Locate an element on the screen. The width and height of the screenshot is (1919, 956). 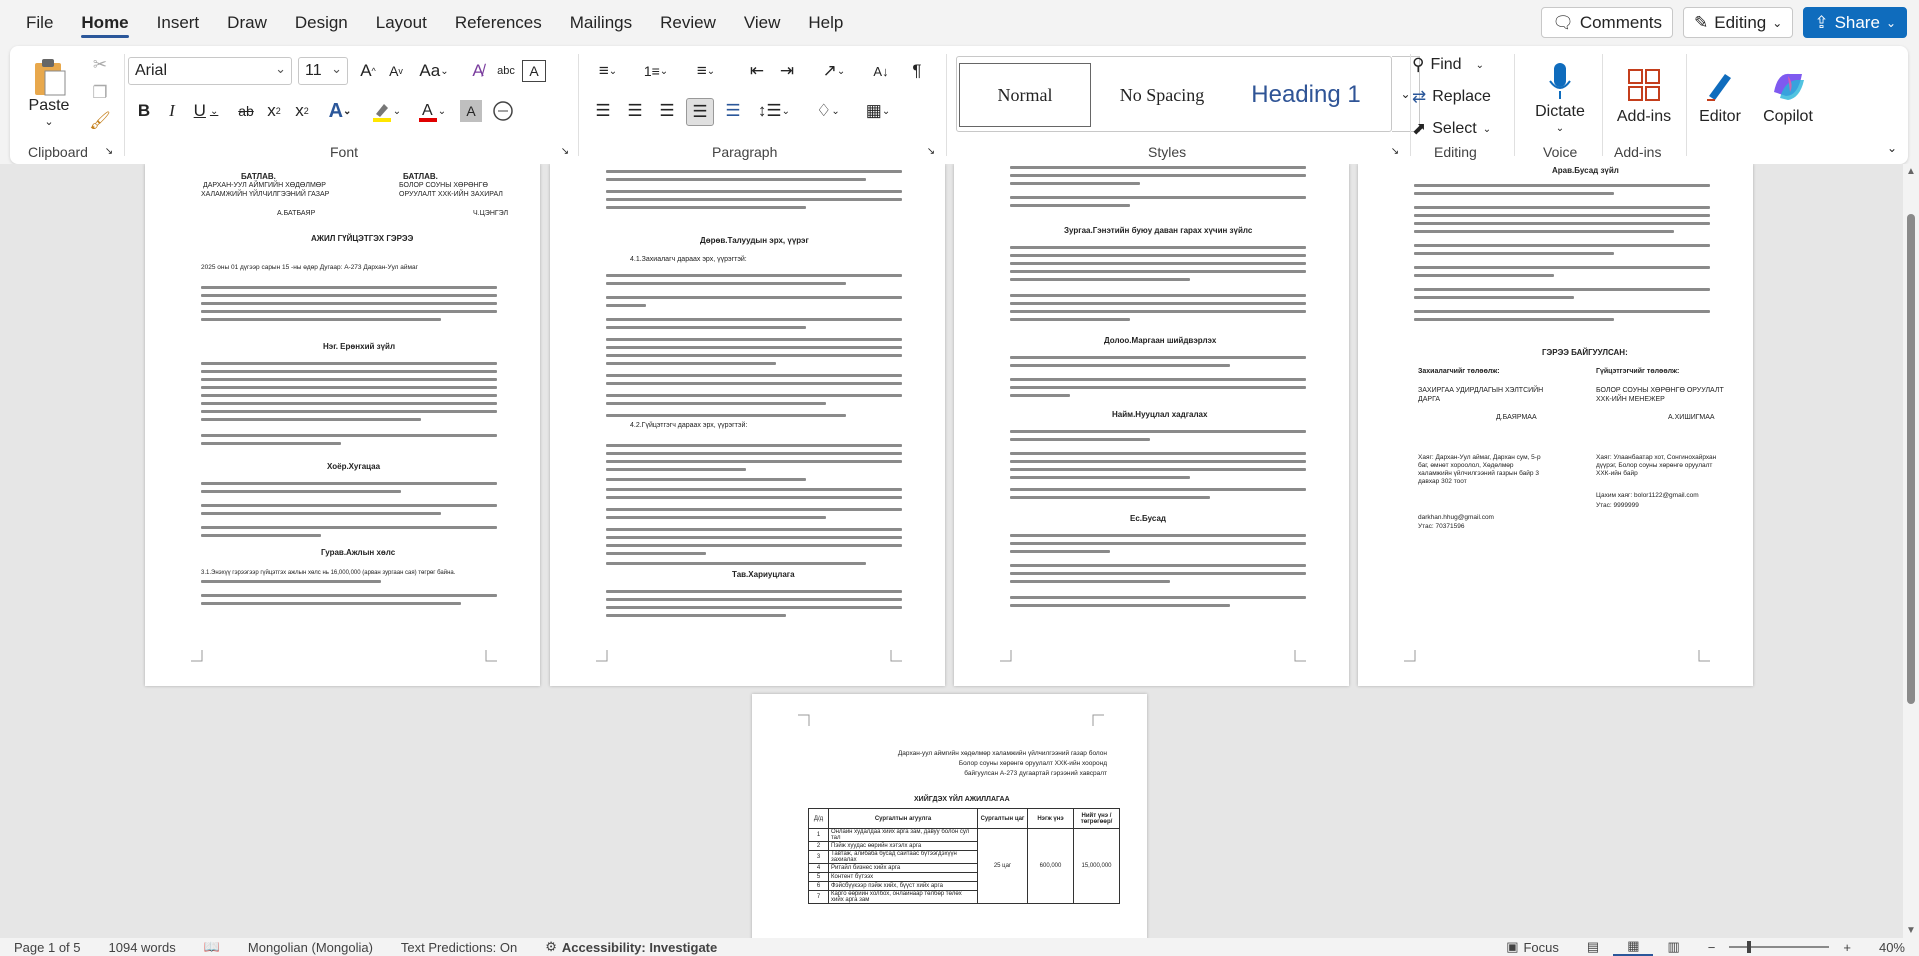
multilevel-list-button: ≡ ⌄ is located at coordinates (706, 71).